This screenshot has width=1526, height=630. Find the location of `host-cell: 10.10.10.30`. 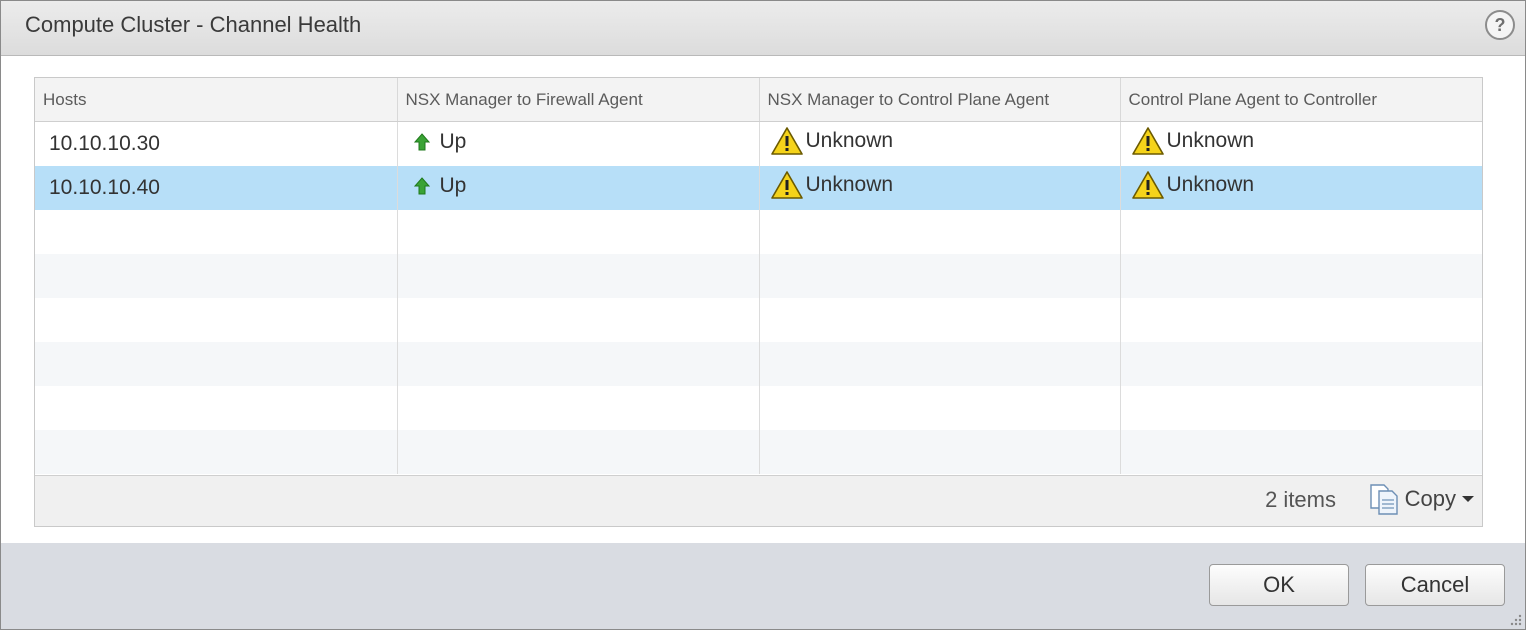

host-cell: 10.10.10.30 is located at coordinates (216, 143).